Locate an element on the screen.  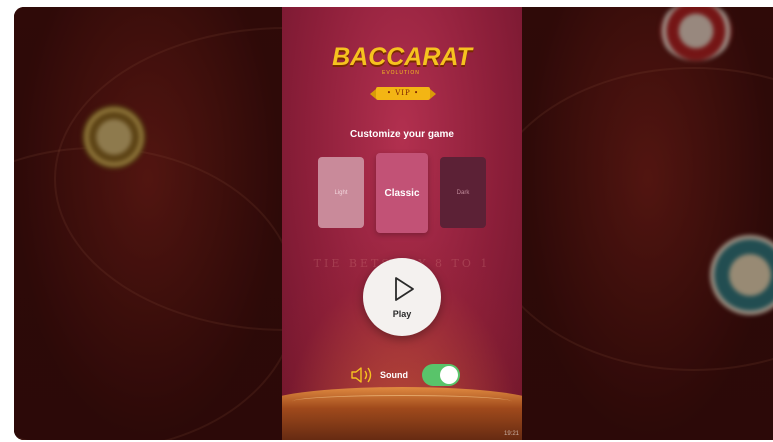
clock: 19:21 is located at coordinates (511, 434).